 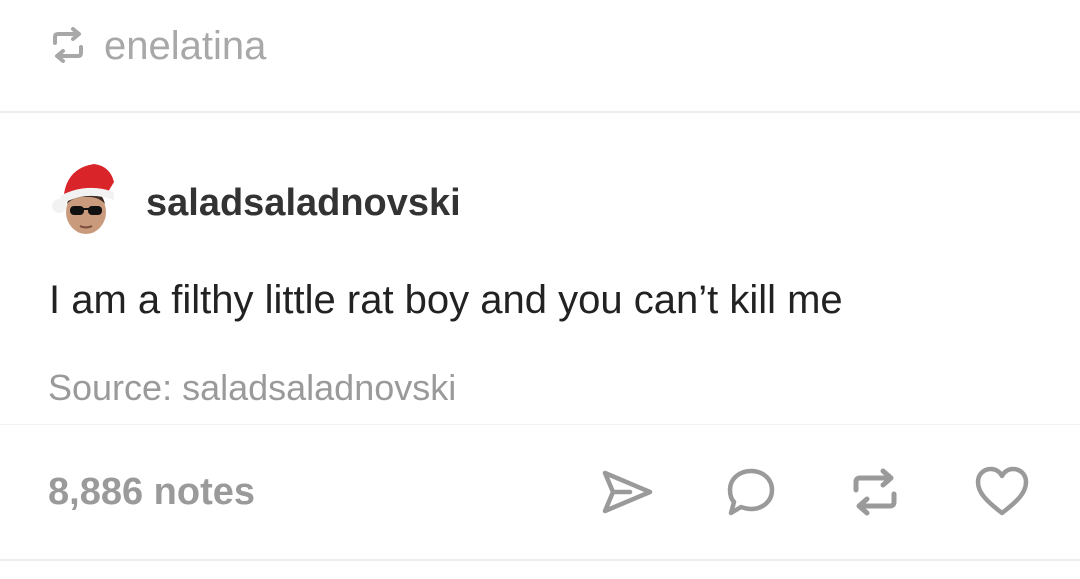 I want to click on author-username: saladsaladnovski, so click(x=303, y=203).